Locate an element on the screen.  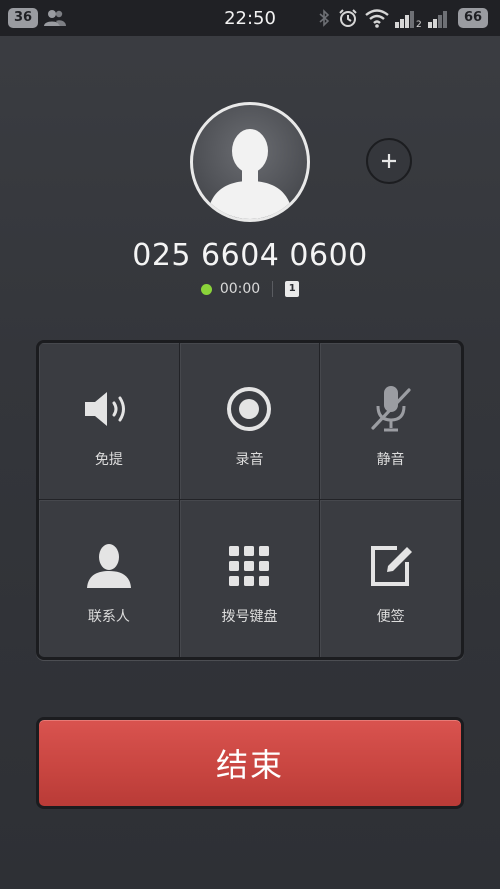
battery-icon: 66 is located at coordinates (473, 18).